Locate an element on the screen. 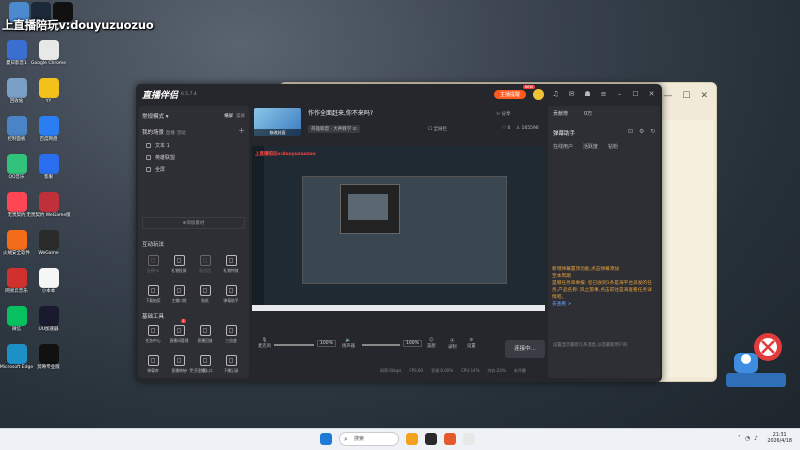 The width and height of the screenshot is (800, 450). room-category: 英雄联盟 · 大神教学 ⊡ is located at coordinates (334, 129).